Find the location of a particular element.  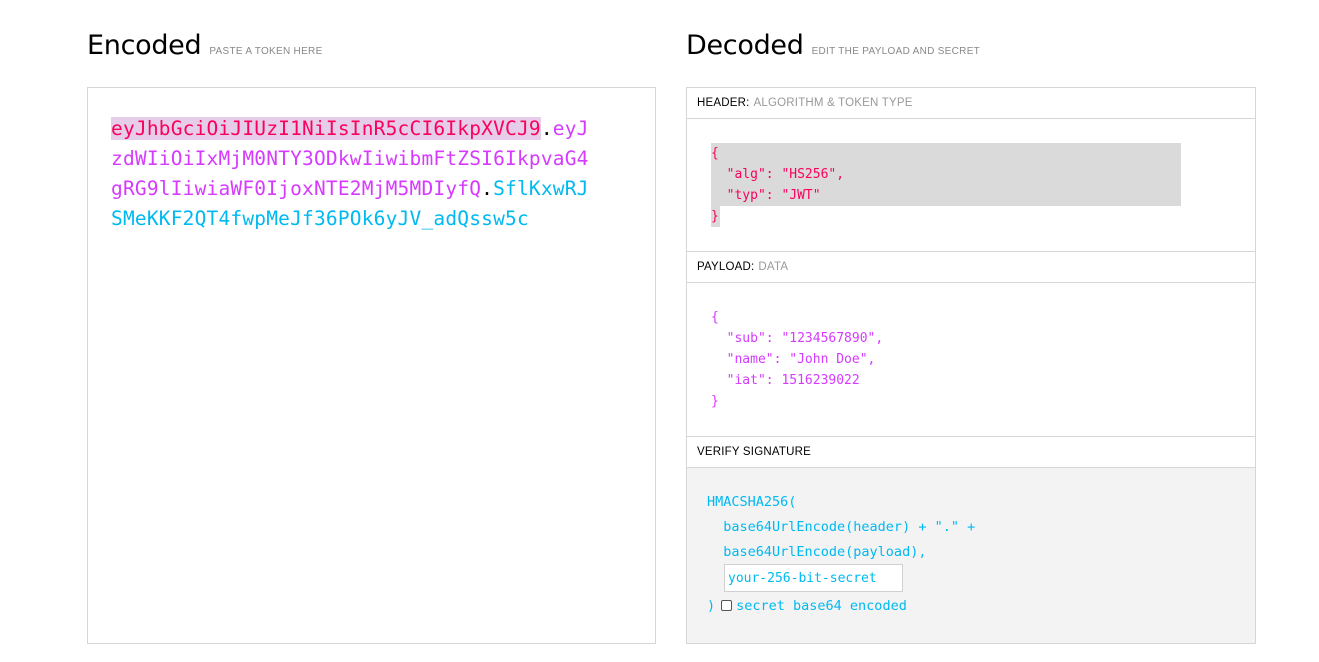

close-paren: ) is located at coordinates (711, 606).